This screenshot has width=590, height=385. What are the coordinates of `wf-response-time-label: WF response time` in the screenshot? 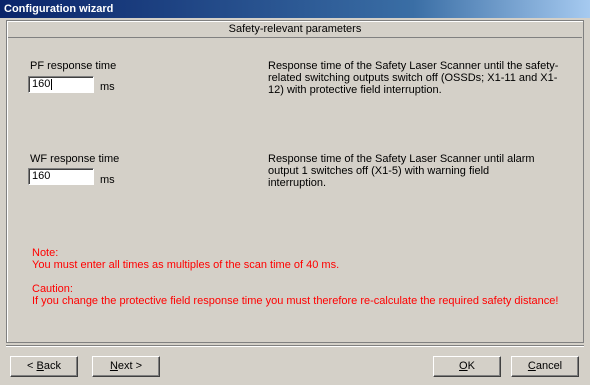 It's located at (75, 159).